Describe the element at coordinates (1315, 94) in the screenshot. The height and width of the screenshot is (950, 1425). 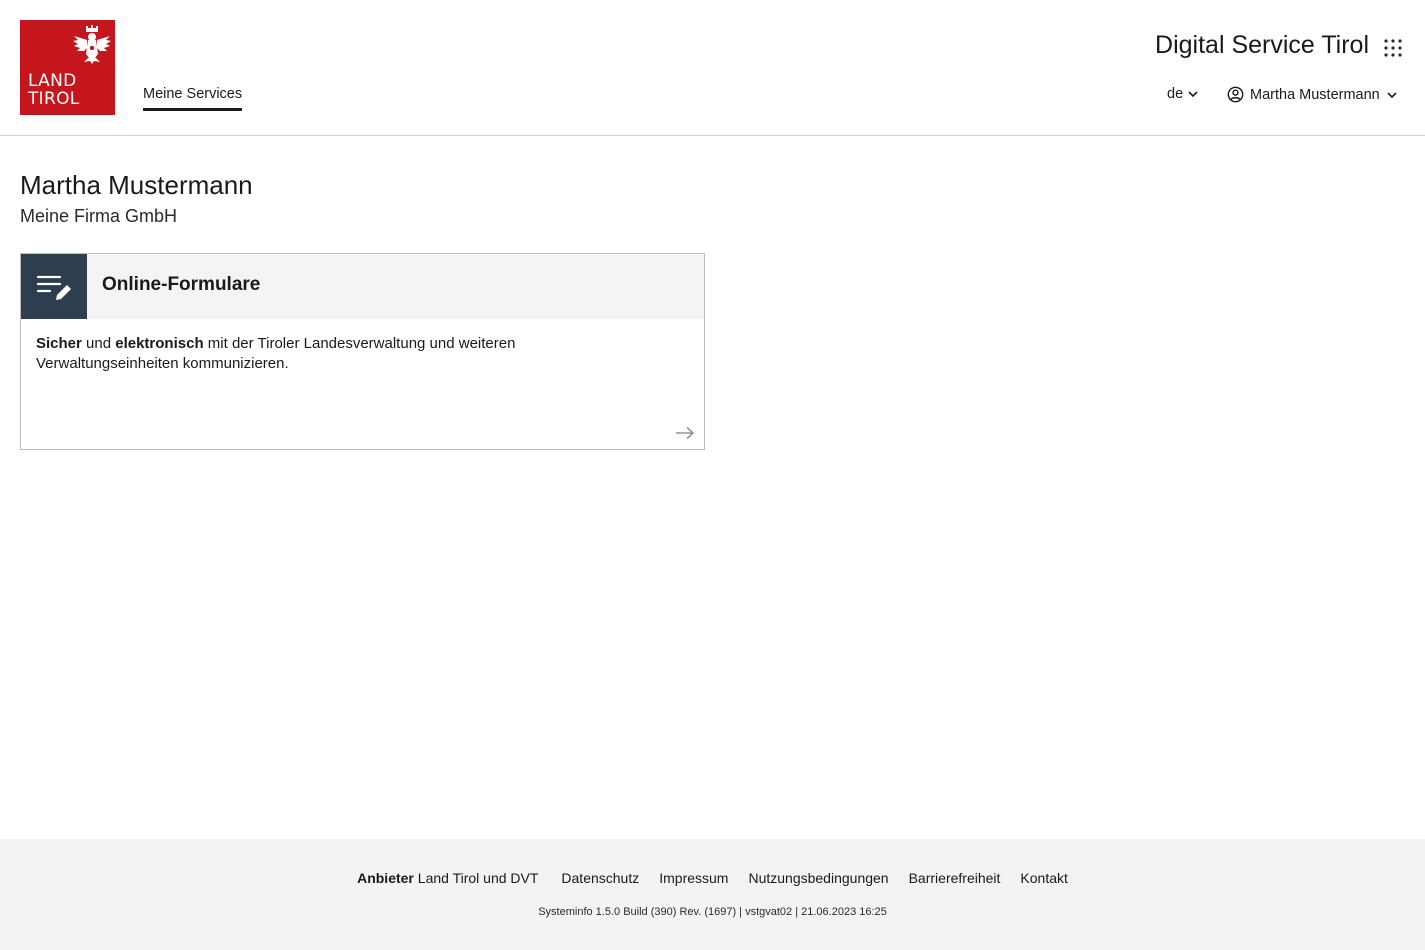
I see `user-menu-label: Martha Mustermann` at that location.